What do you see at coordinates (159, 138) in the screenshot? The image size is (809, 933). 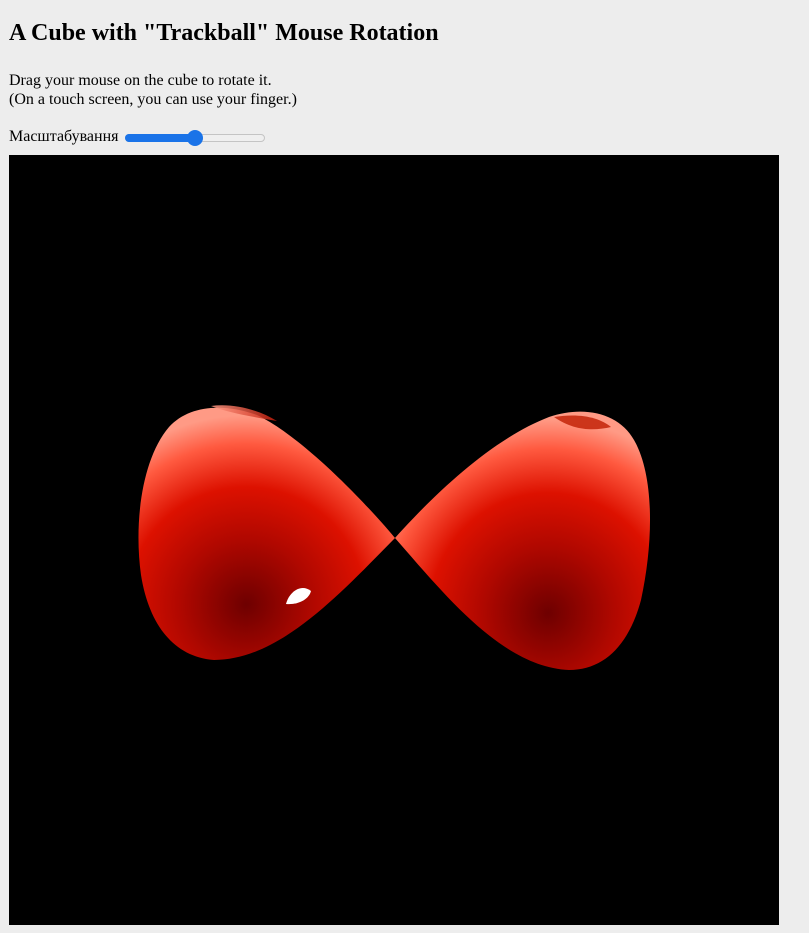 I see `zoom-slider-fill` at bounding box center [159, 138].